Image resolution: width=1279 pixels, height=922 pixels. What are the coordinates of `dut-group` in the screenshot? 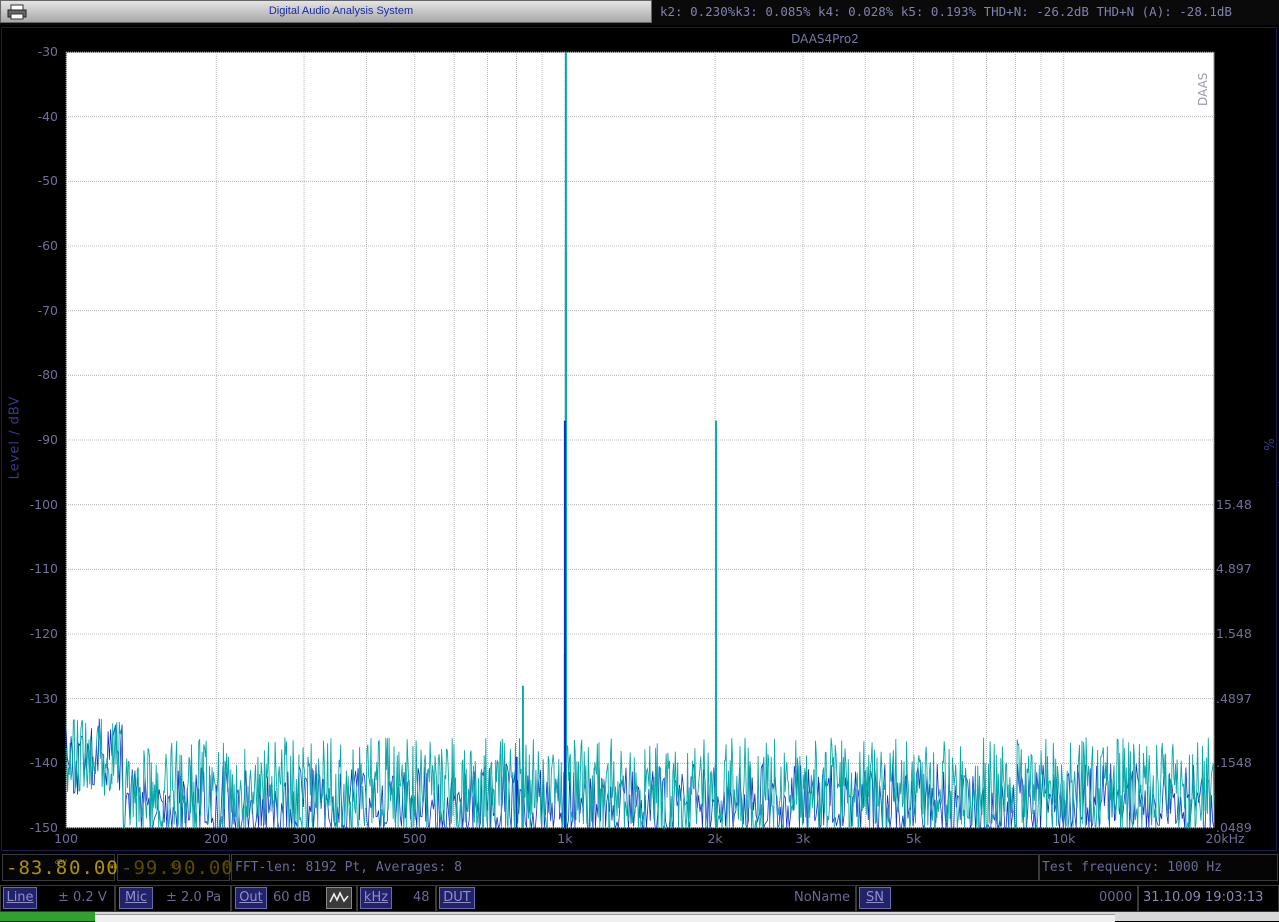 It's located at (646, 898).